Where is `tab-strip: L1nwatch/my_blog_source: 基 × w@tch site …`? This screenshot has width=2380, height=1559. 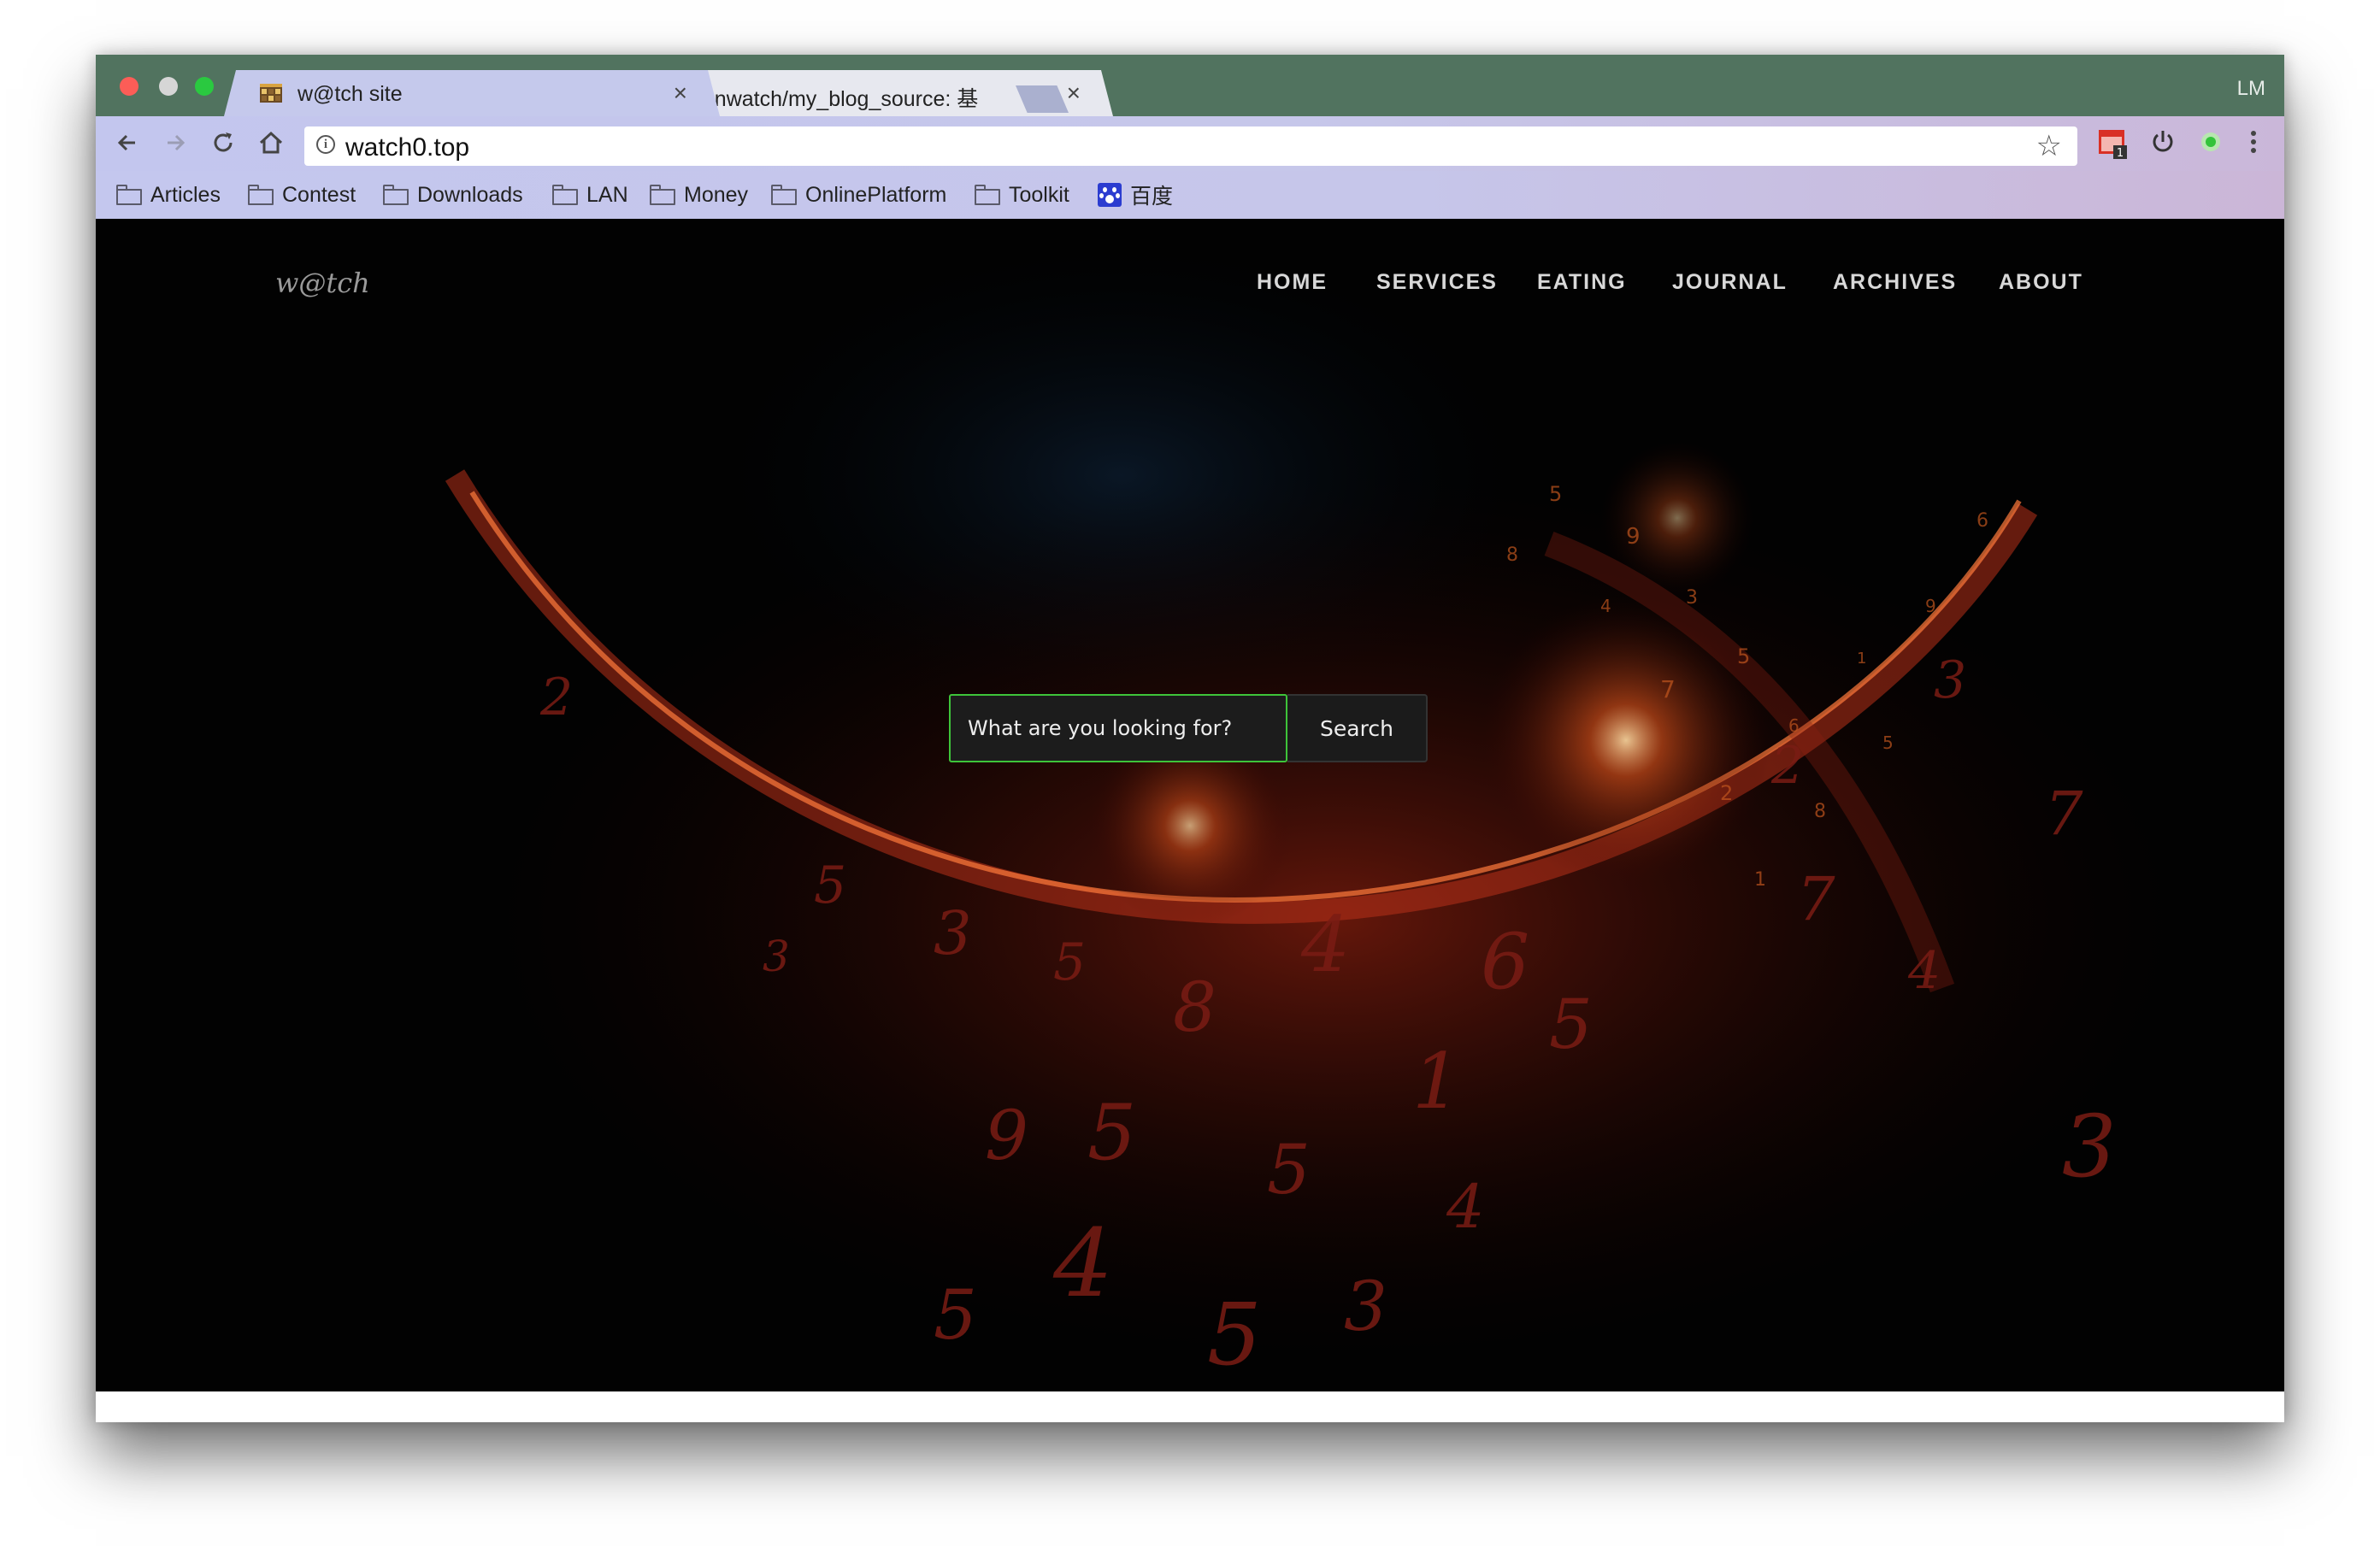
tab-strip: L1nwatch/my_blog_source: 基 × w@tch site … is located at coordinates (1190, 86).